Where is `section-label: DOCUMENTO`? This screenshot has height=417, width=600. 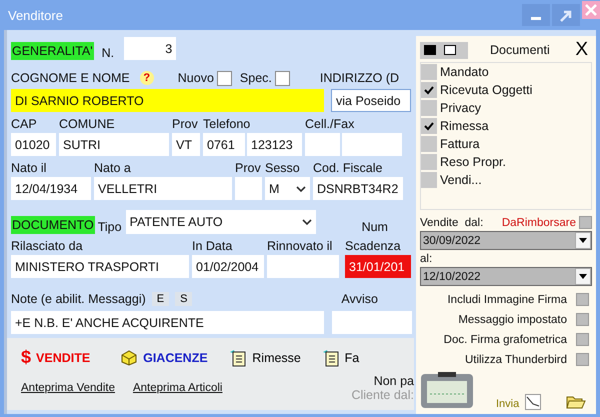
section-label: DOCUMENTO is located at coordinates (53, 225).